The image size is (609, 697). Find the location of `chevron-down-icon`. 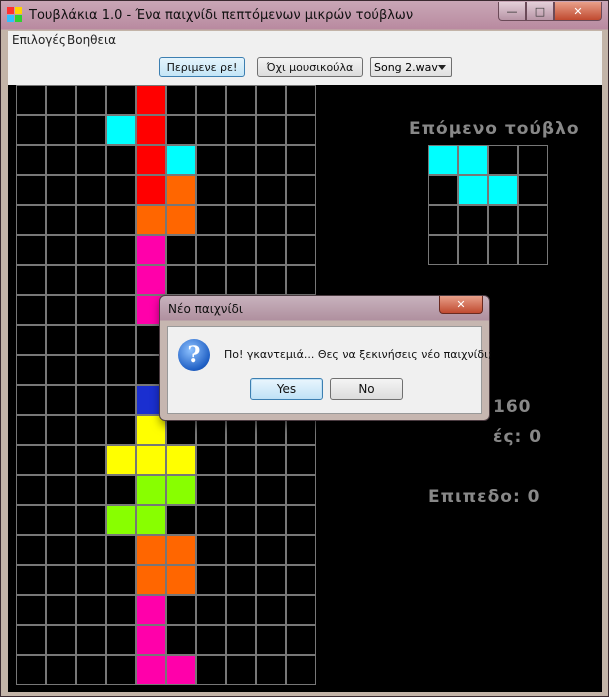

chevron-down-icon is located at coordinates (442, 67).